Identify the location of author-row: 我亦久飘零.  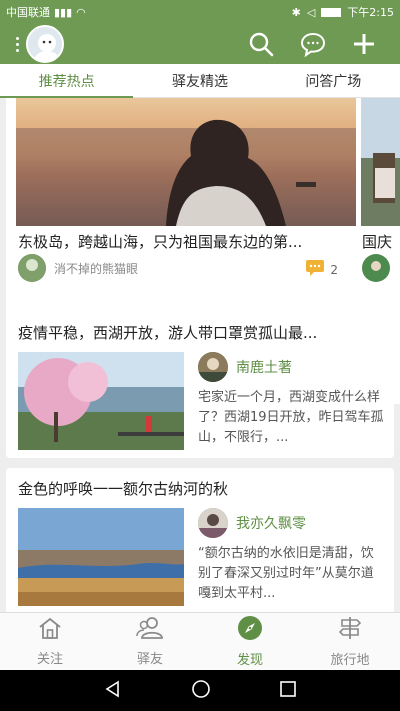
(252, 523).